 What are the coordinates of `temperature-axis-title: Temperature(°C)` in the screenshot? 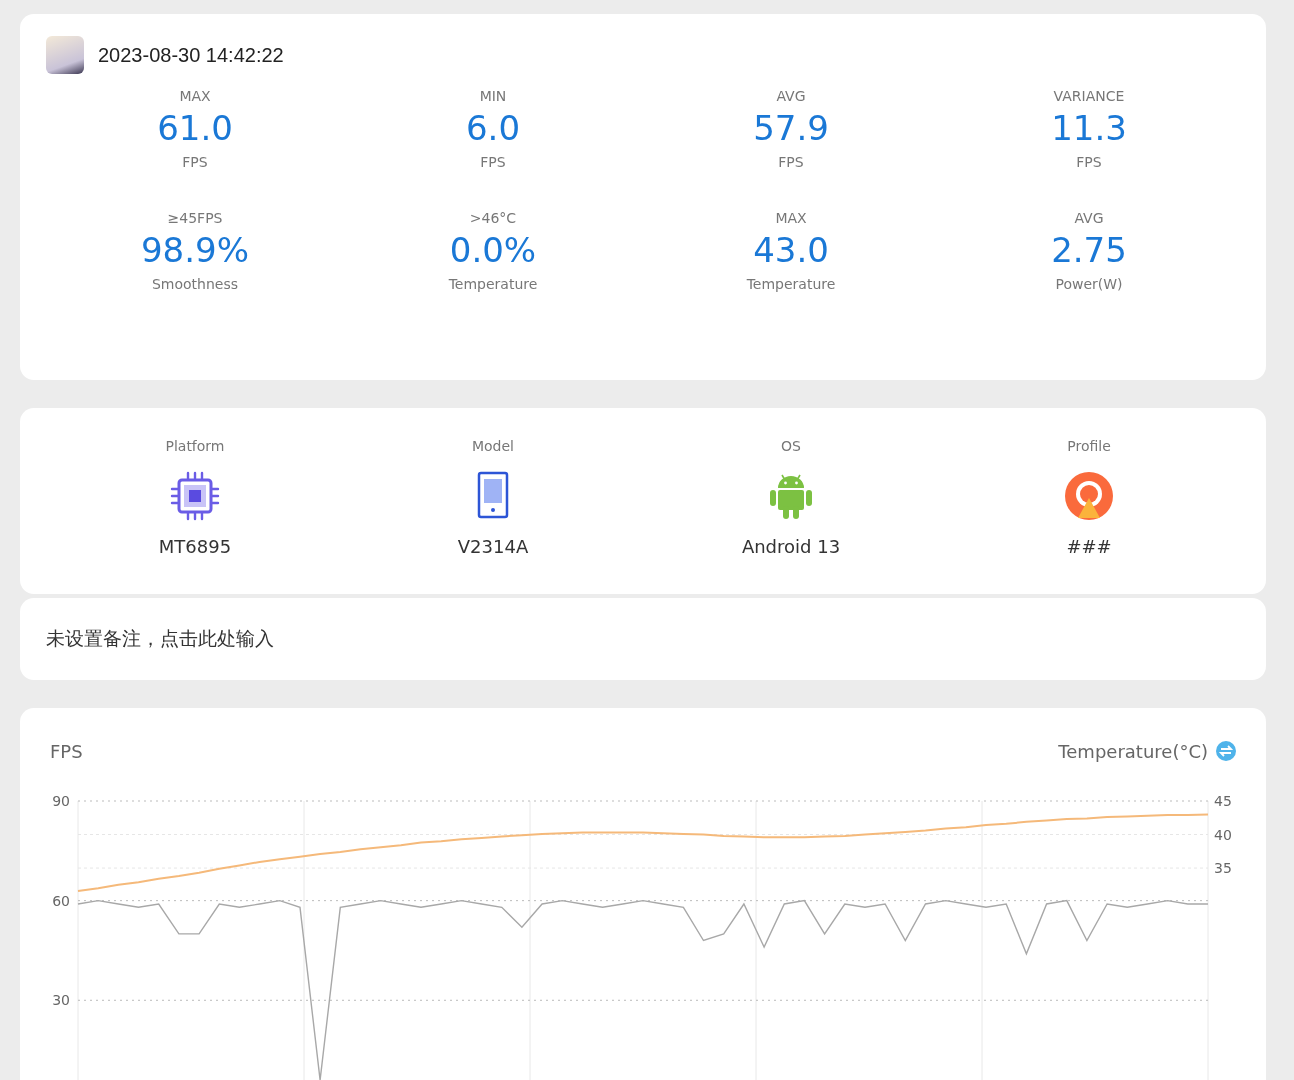 It's located at (1133, 751).